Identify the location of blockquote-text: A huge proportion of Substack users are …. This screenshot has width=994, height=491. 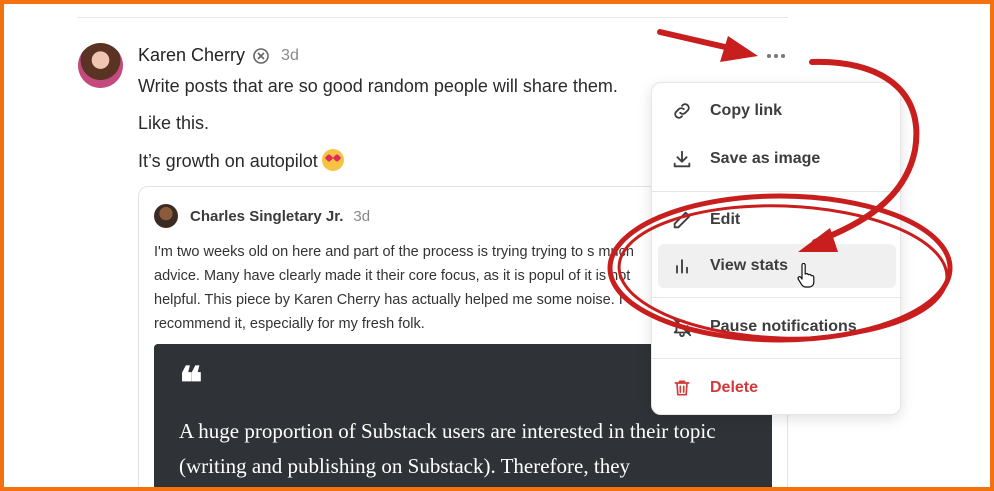
(447, 448).